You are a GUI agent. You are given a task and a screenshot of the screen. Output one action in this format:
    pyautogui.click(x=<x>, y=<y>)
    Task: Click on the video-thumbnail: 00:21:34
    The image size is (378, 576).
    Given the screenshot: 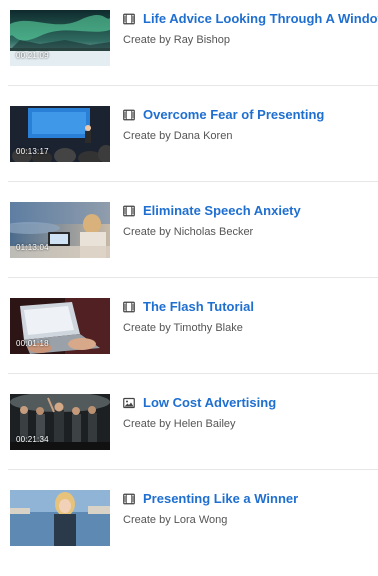 What is the action you would take?
    pyautogui.click(x=60, y=422)
    